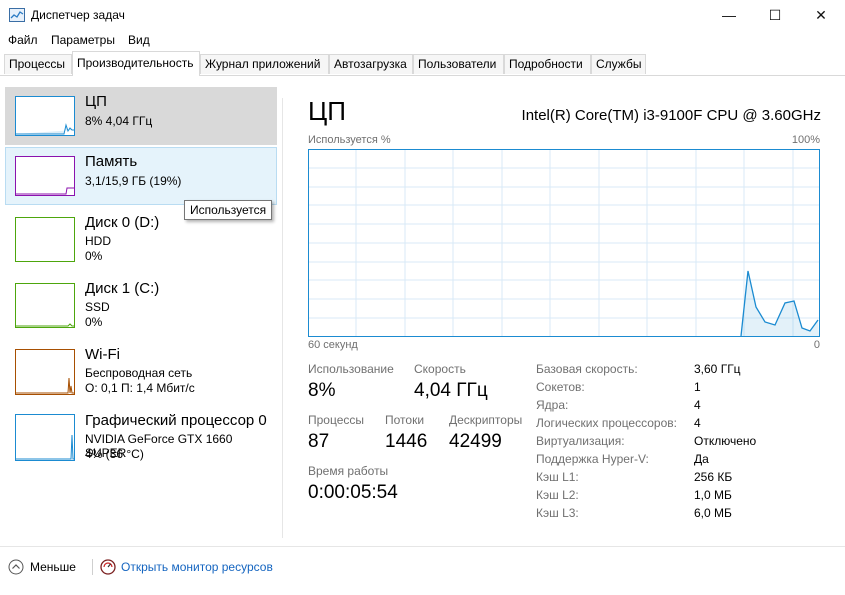 Image resolution: width=845 pixels, height=595 pixels. What do you see at coordinates (552, 405) in the screenshot?
I see `spec-cores-label: Ядра:` at bounding box center [552, 405].